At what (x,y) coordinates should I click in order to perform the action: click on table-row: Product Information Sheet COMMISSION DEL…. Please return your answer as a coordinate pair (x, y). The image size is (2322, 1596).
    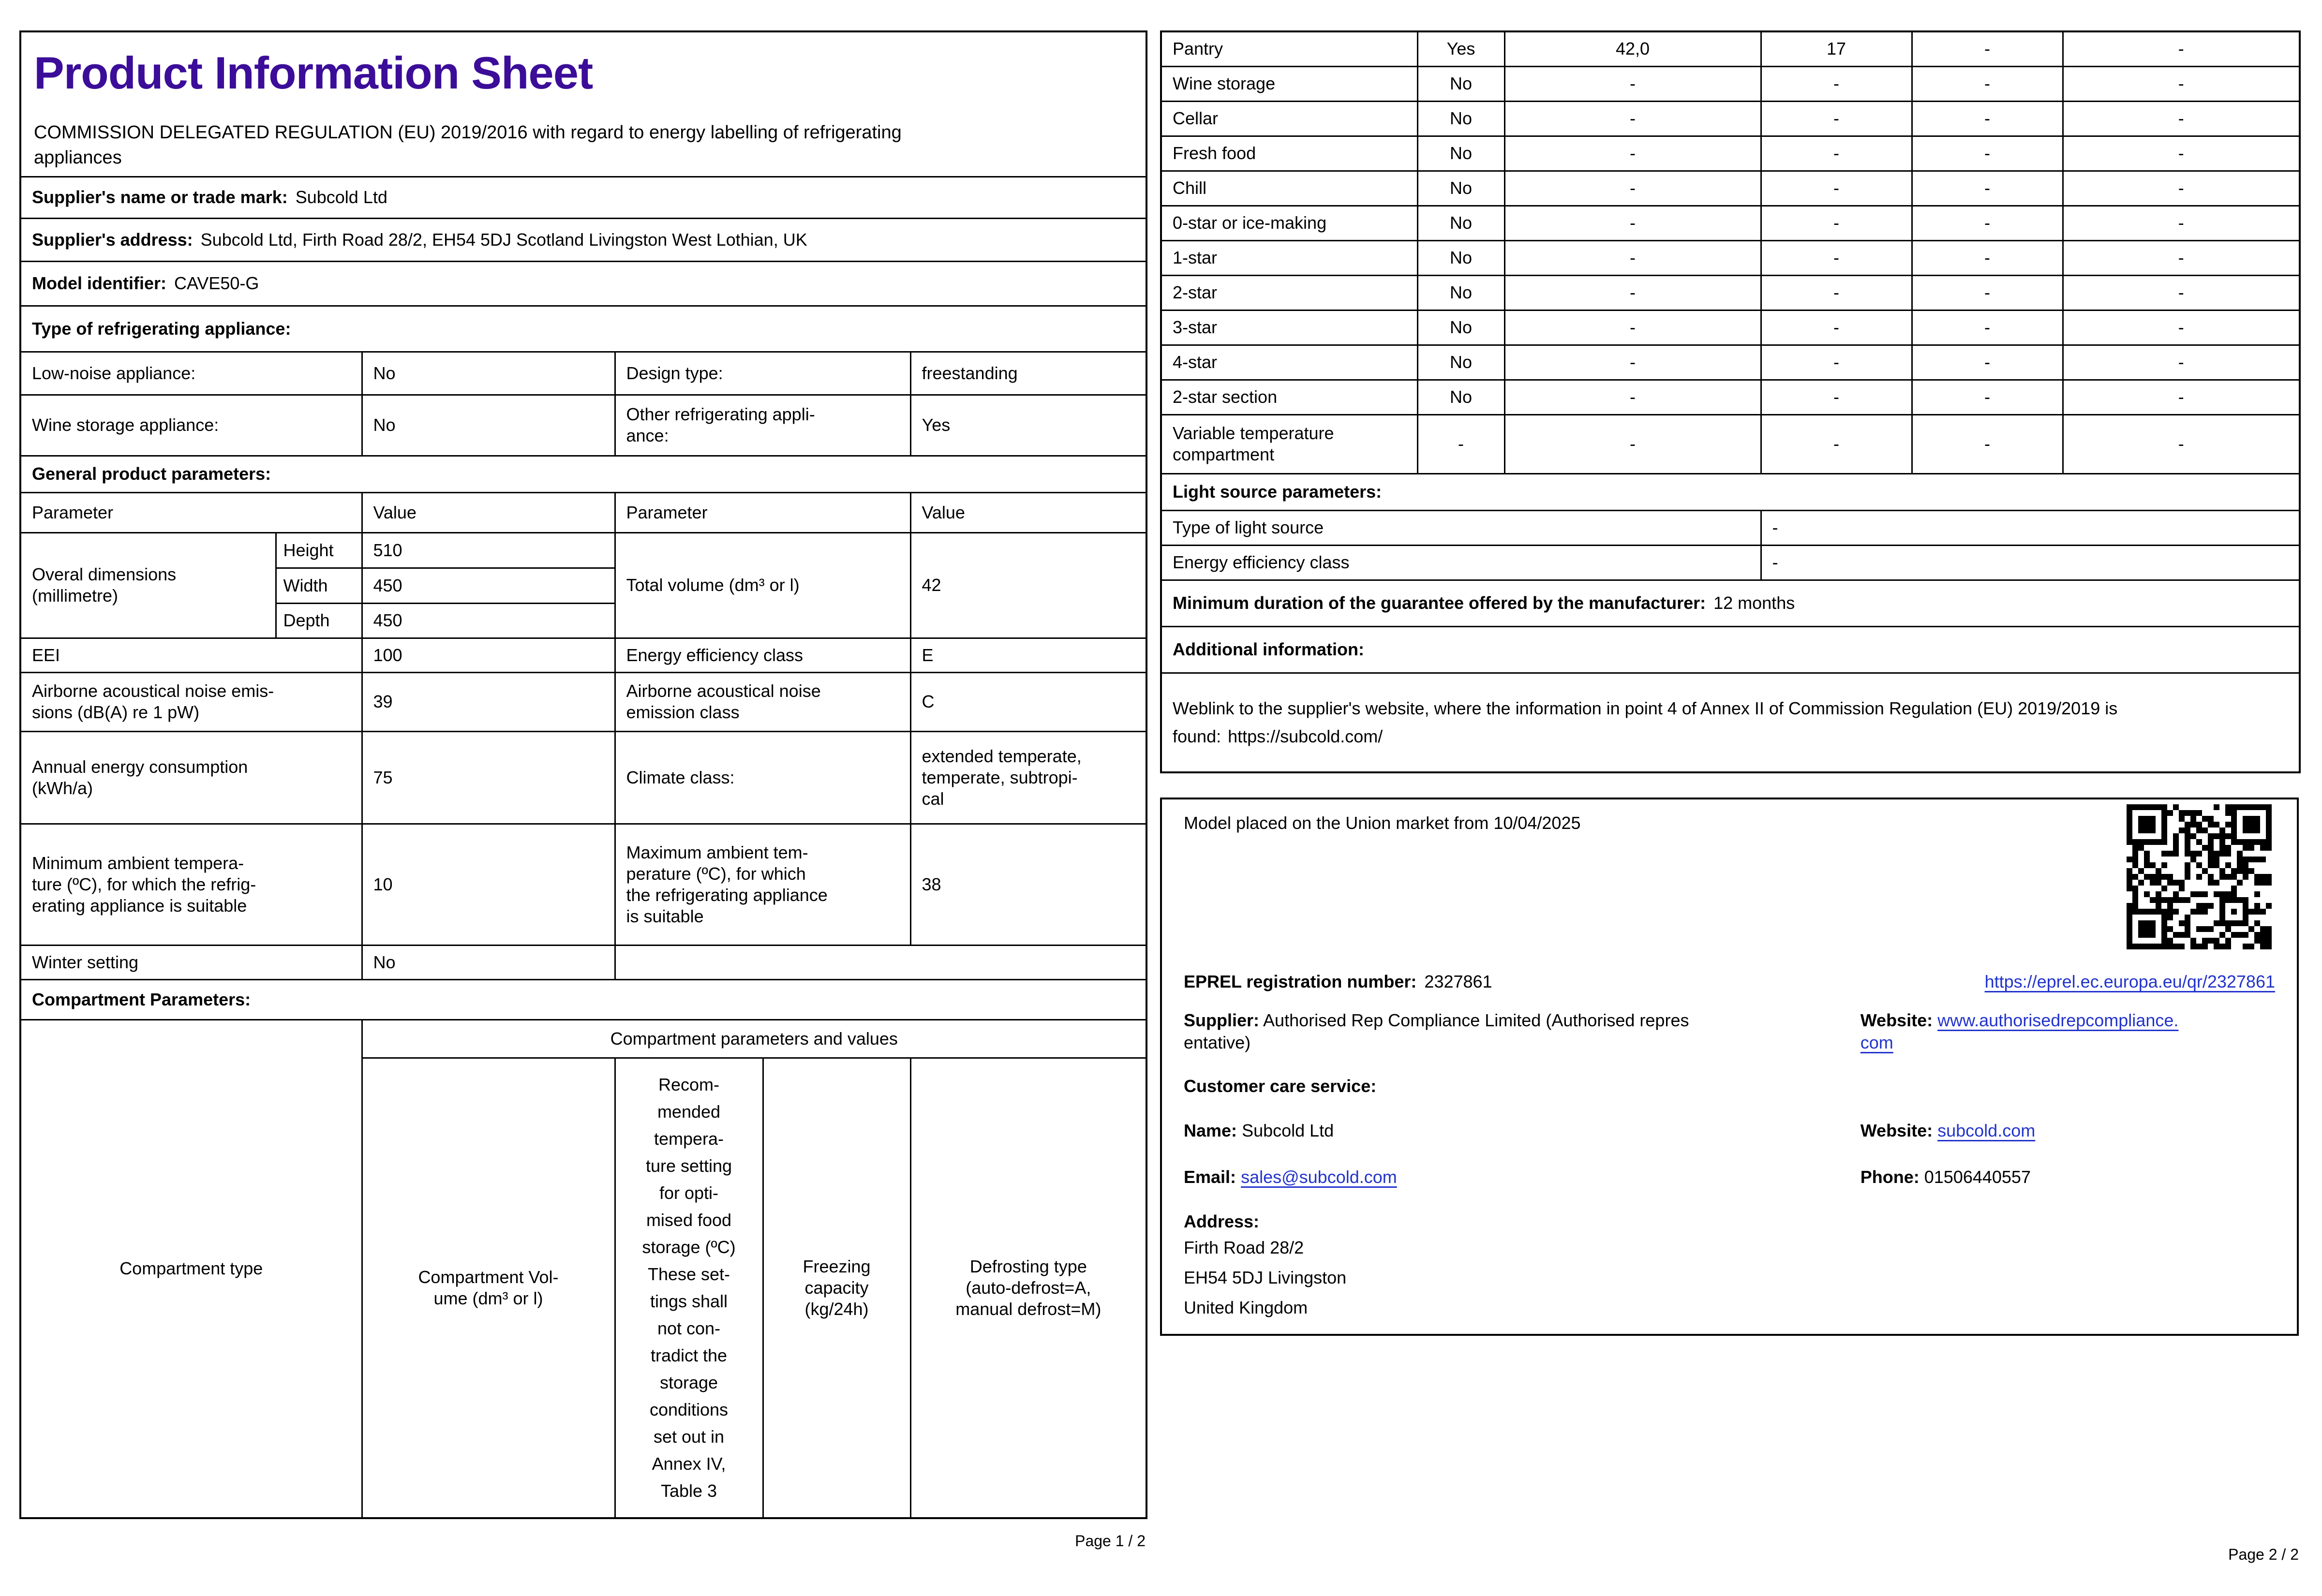
    Looking at the image, I should click on (583, 104).